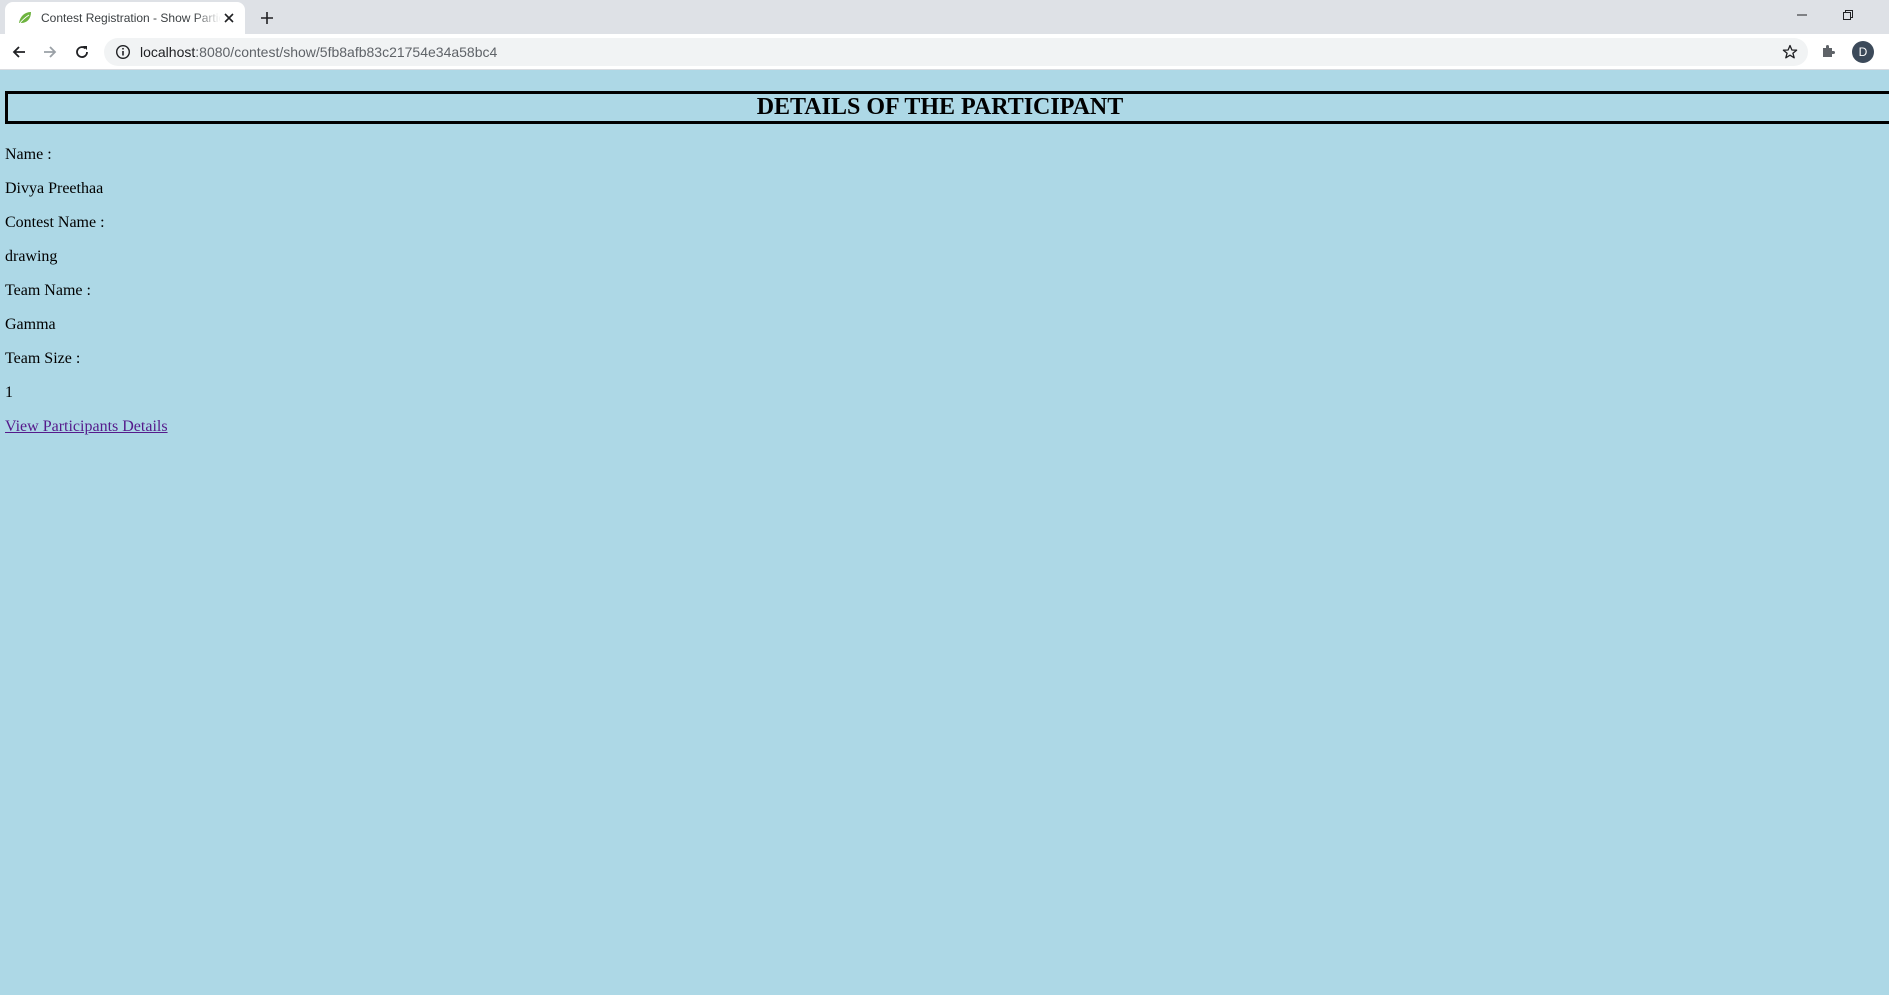 The width and height of the screenshot is (1889, 995). I want to click on restore-window-icon, so click(1848, 15).